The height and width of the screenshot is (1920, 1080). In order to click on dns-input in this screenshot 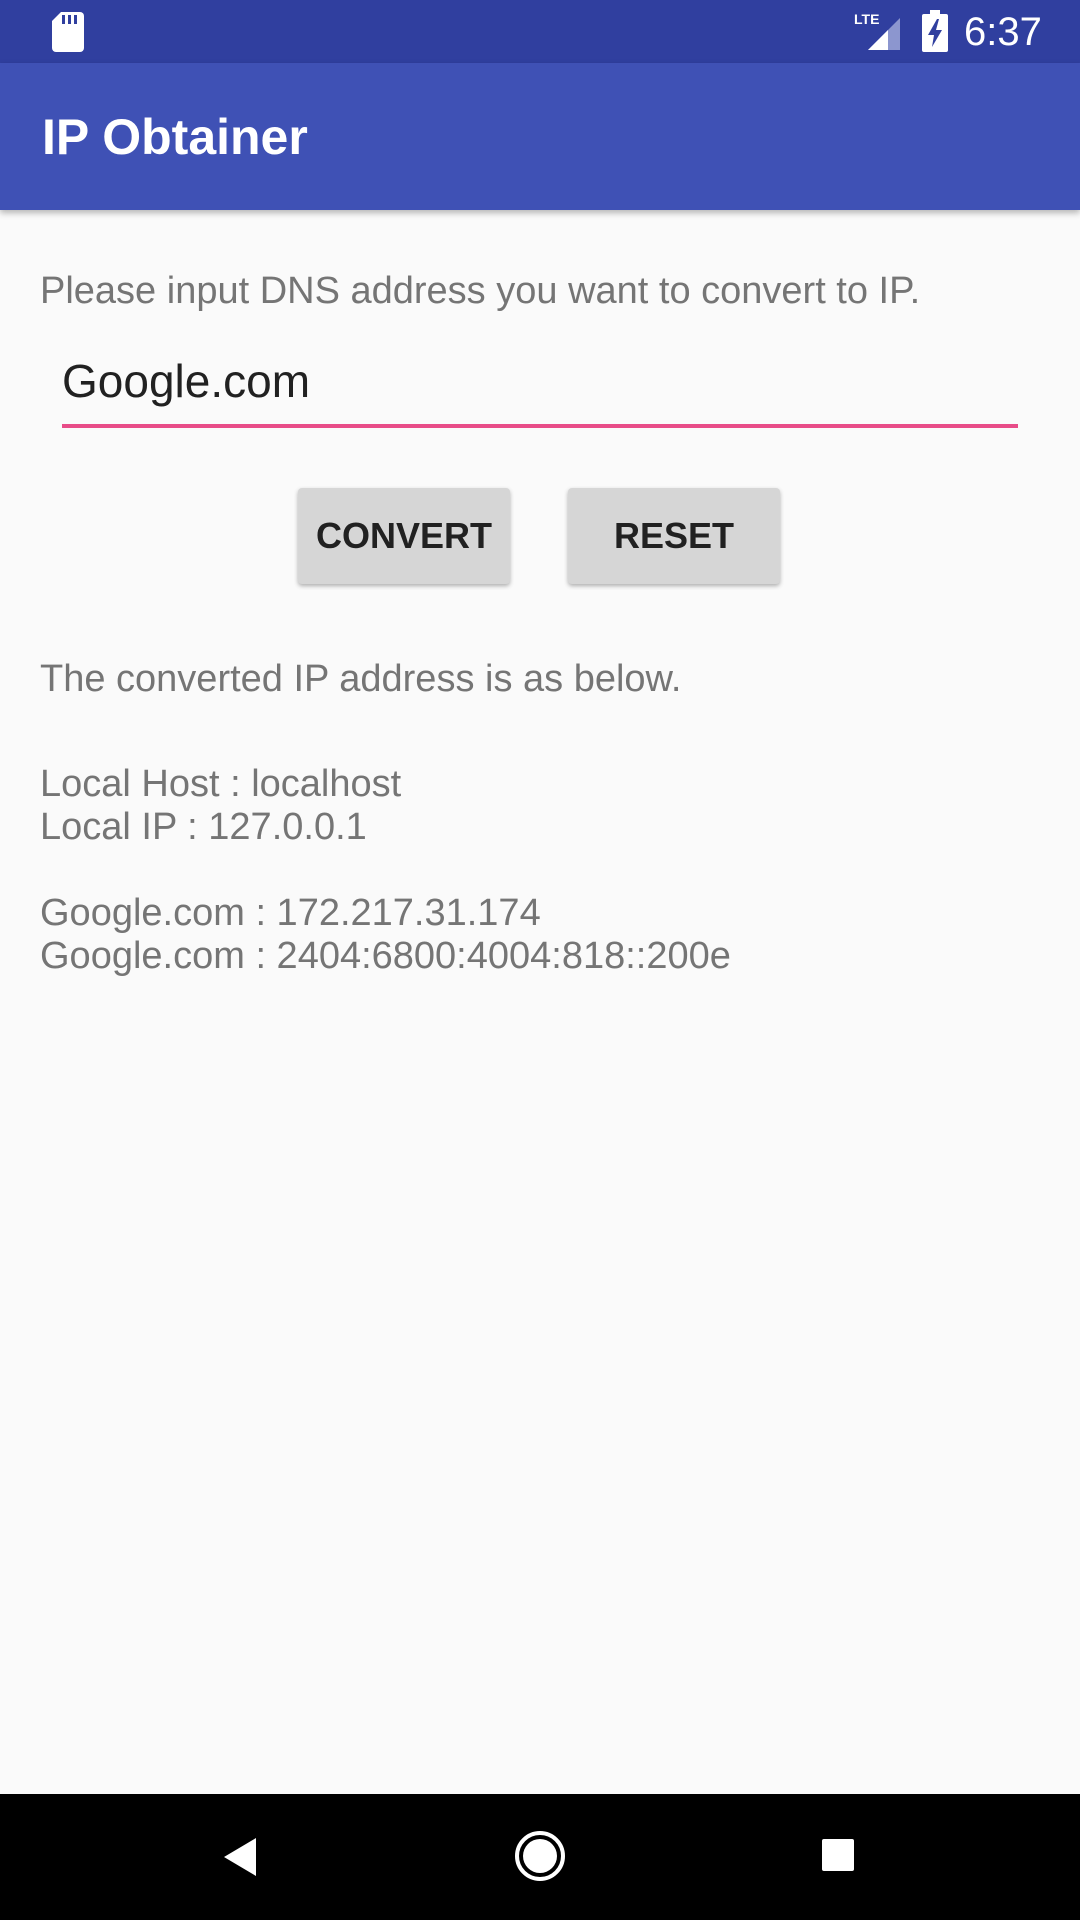, I will do `click(539, 381)`.